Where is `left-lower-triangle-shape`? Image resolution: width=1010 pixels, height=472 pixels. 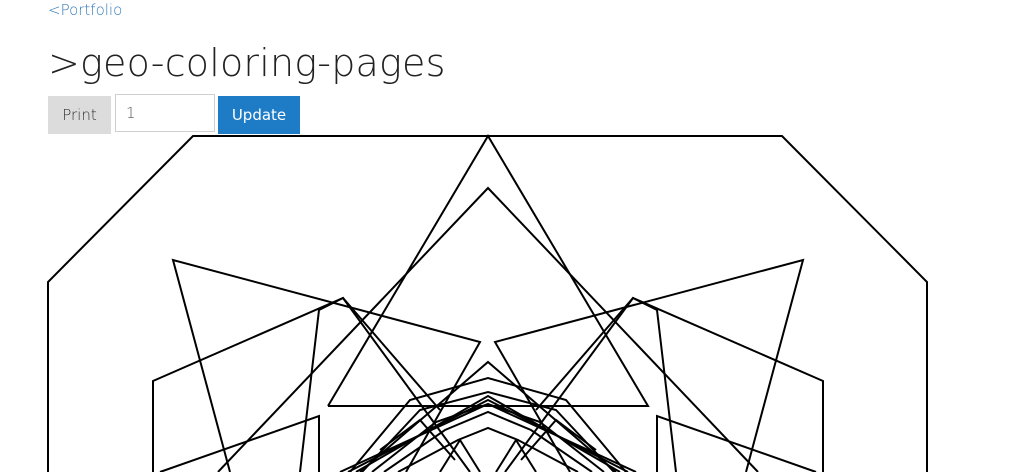
left-lower-triangle-shape is located at coordinates (239, 443).